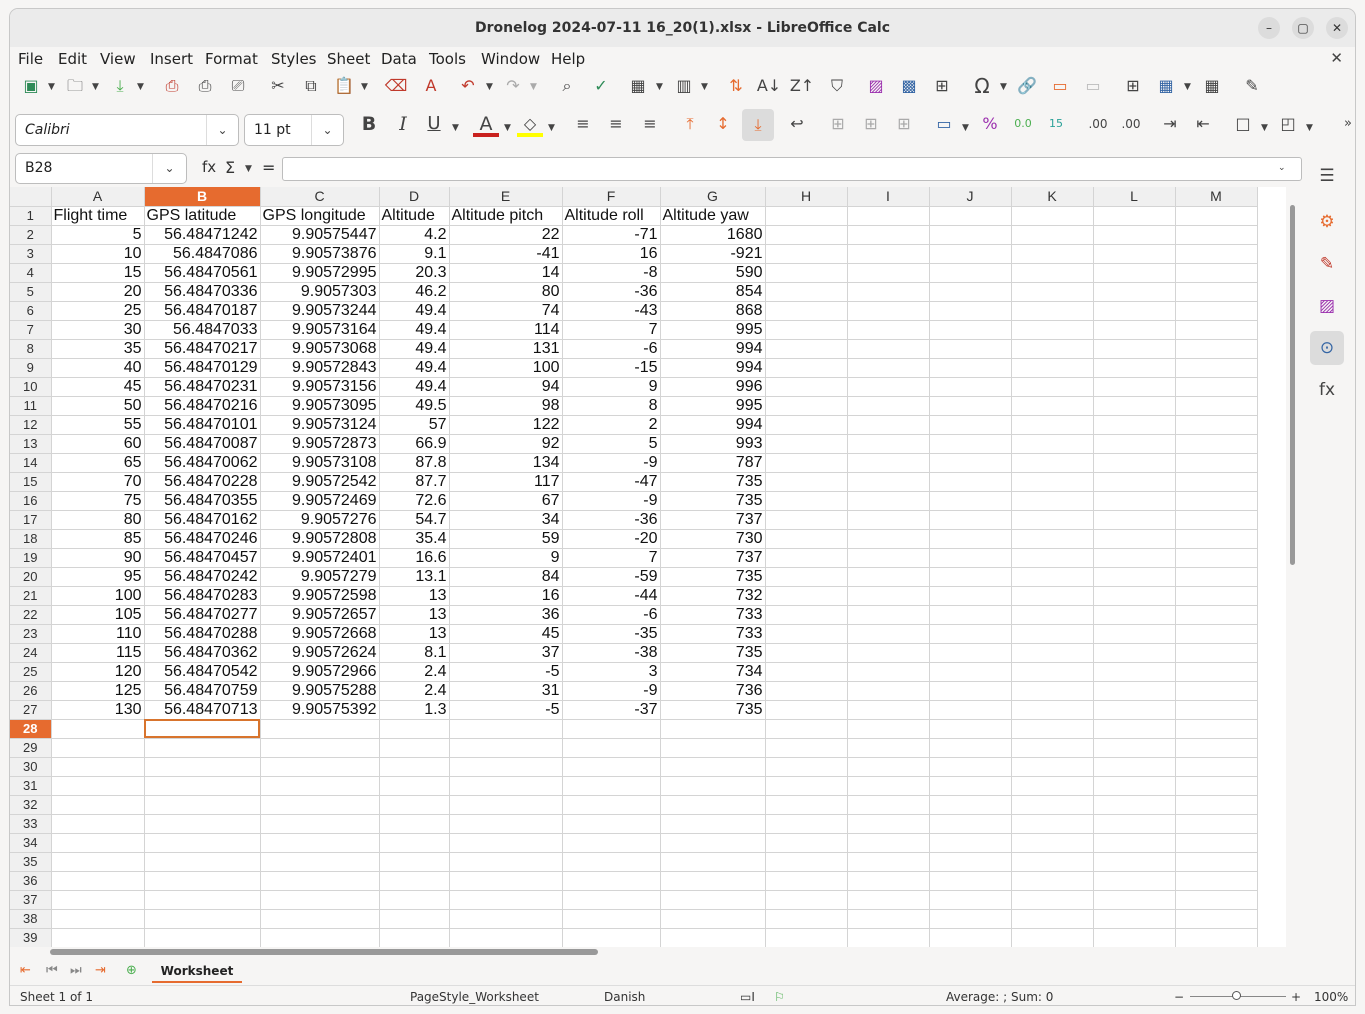 The height and width of the screenshot is (1014, 1365). What do you see at coordinates (202, 216) in the screenshot?
I see `cell: GPS latitude` at bounding box center [202, 216].